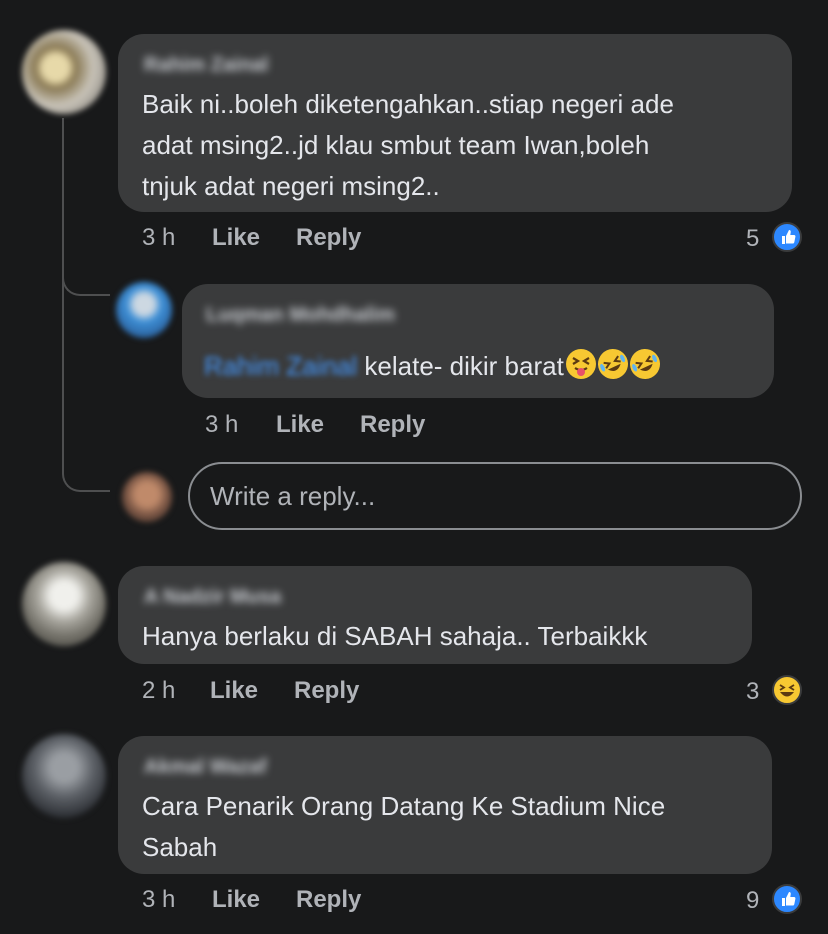 Image resolution: width=828 pixels, height=934 pixels. I want to click on squinting-tongue-emoji, so click(580, 364).